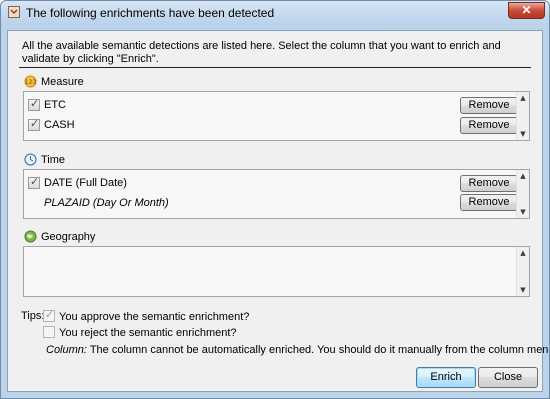 This screenshot has height=399, width=550. Describe the element at coordinates (275, 67) in the screenshot. I see `divider` at that location.